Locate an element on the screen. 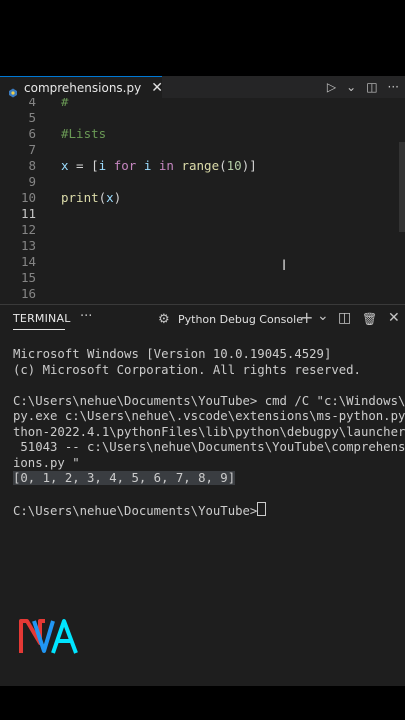 The width and height of the screenshot is (405, 720). code-text: # is located at coordinates (65, 104).